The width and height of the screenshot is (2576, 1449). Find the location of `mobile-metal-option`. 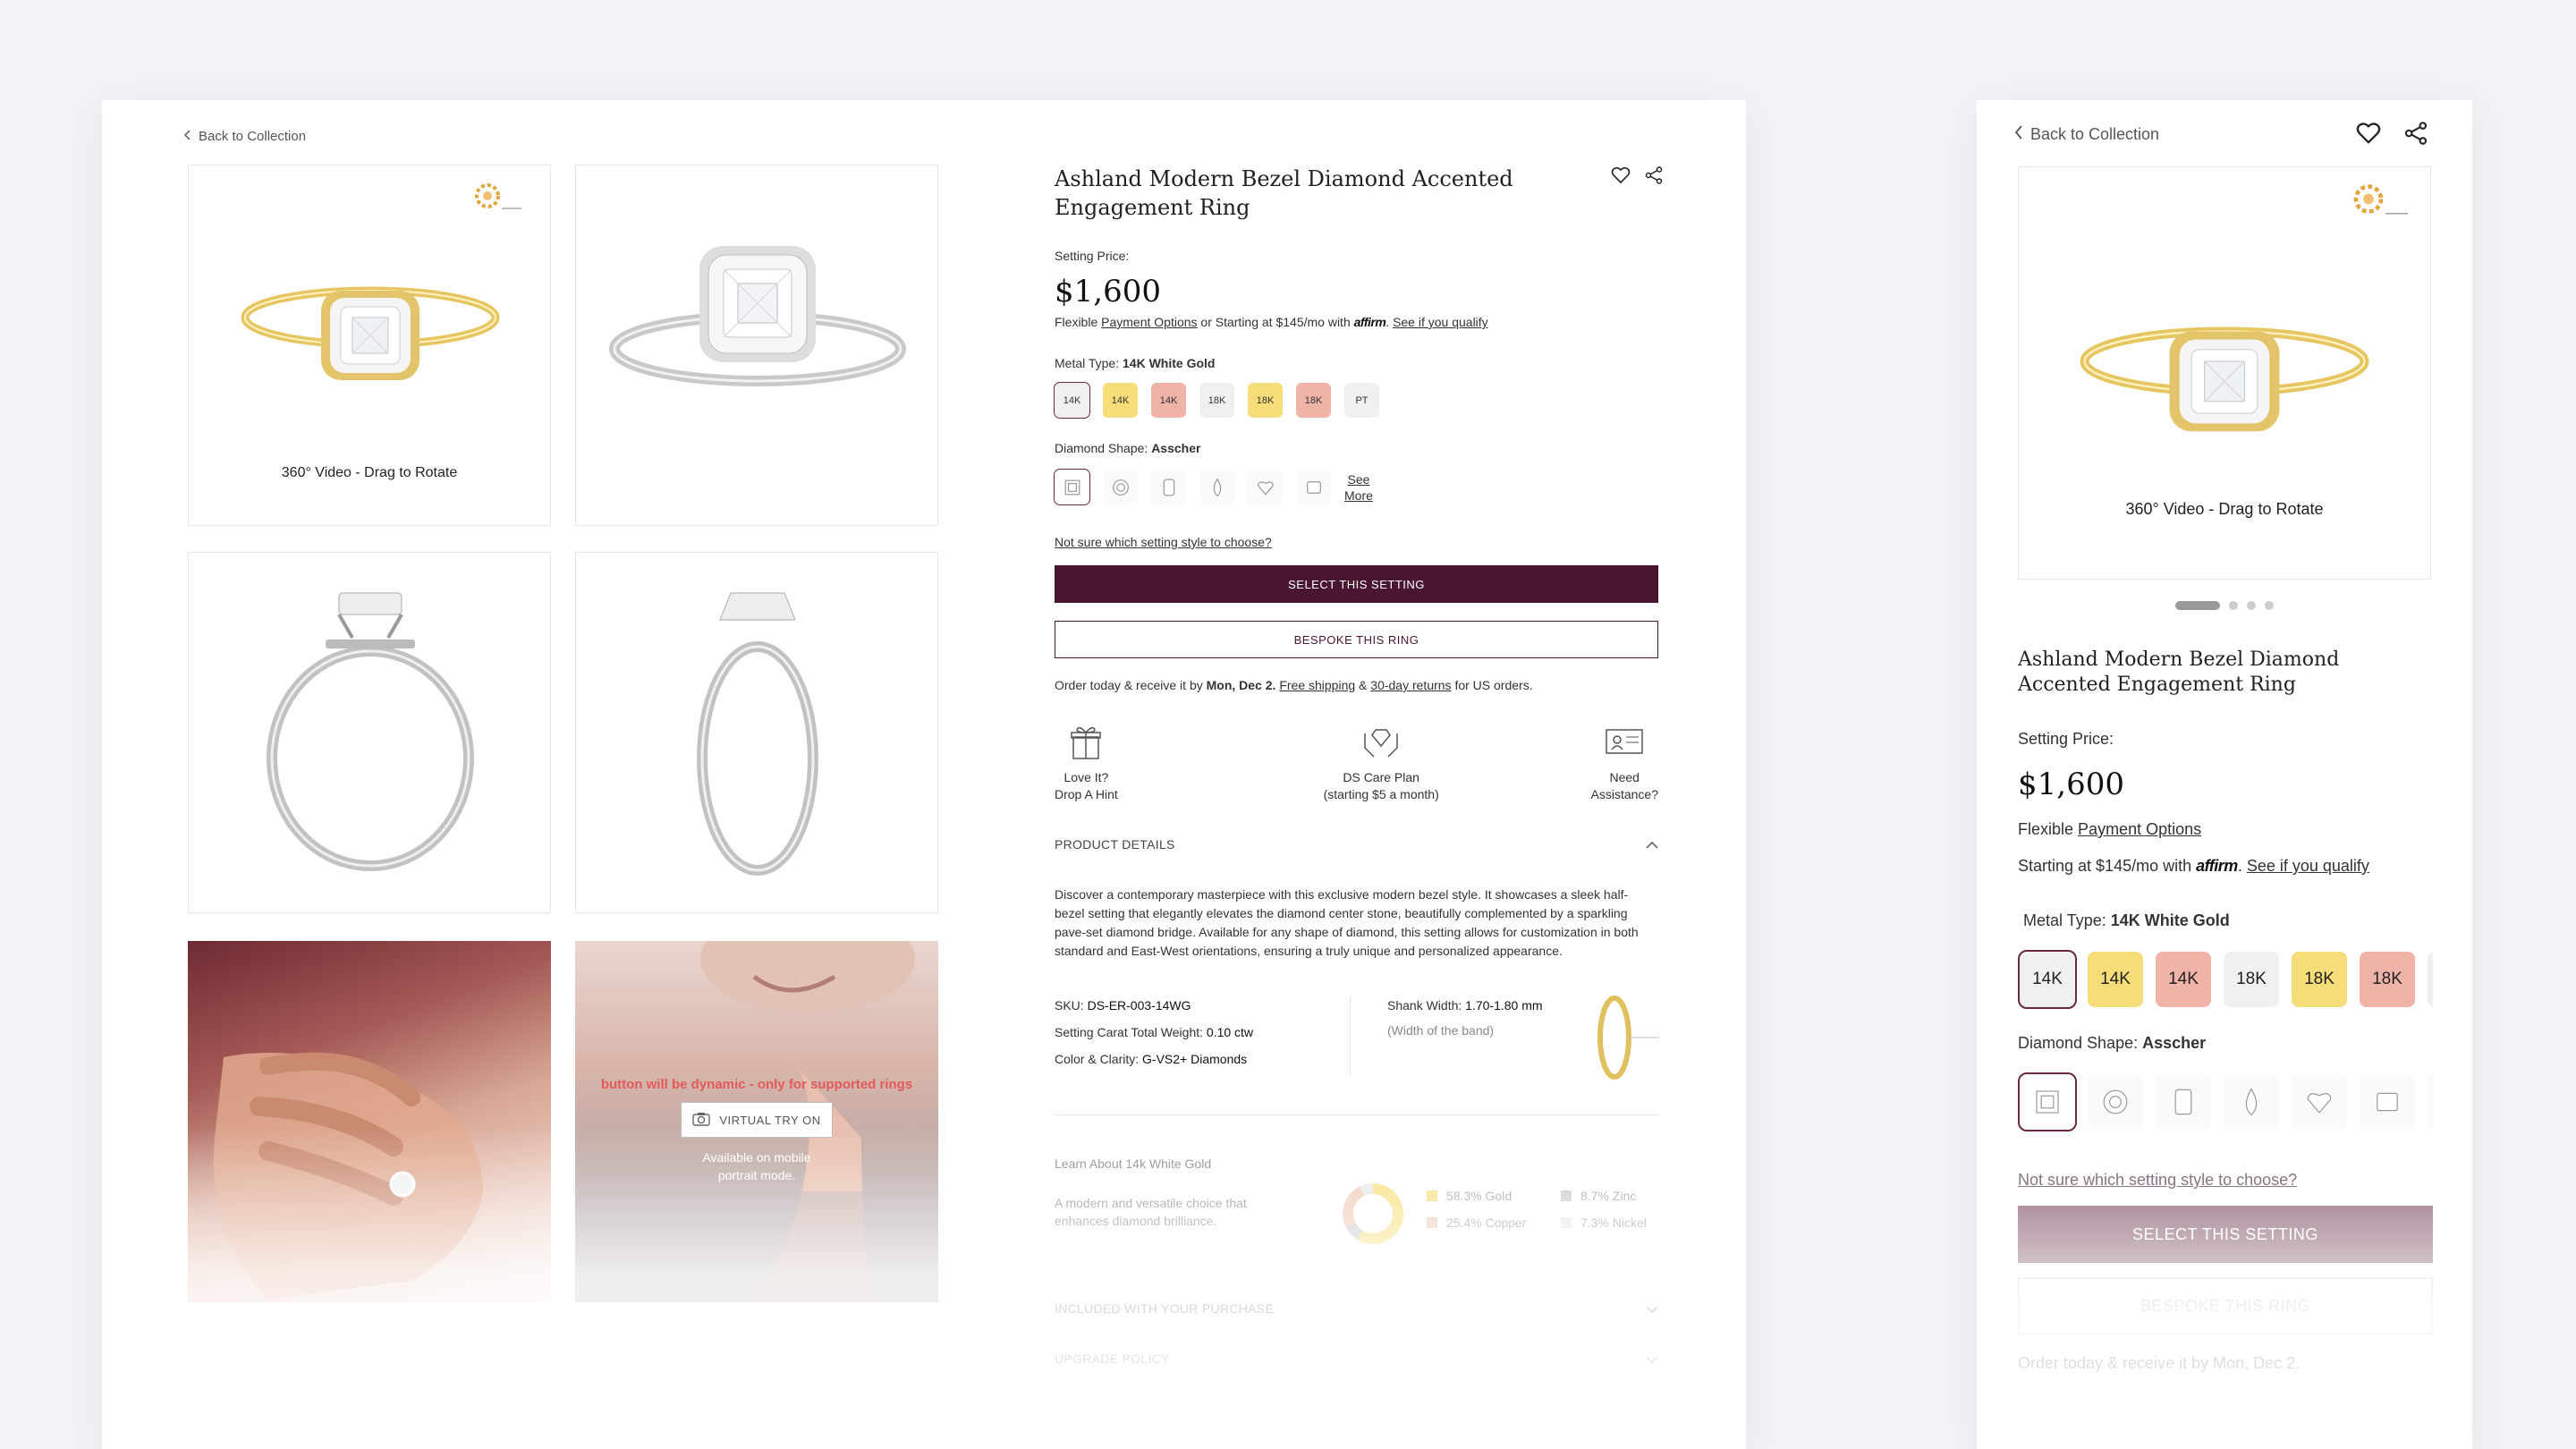

mobile-metal-option is located at coordinates (2430, 979).